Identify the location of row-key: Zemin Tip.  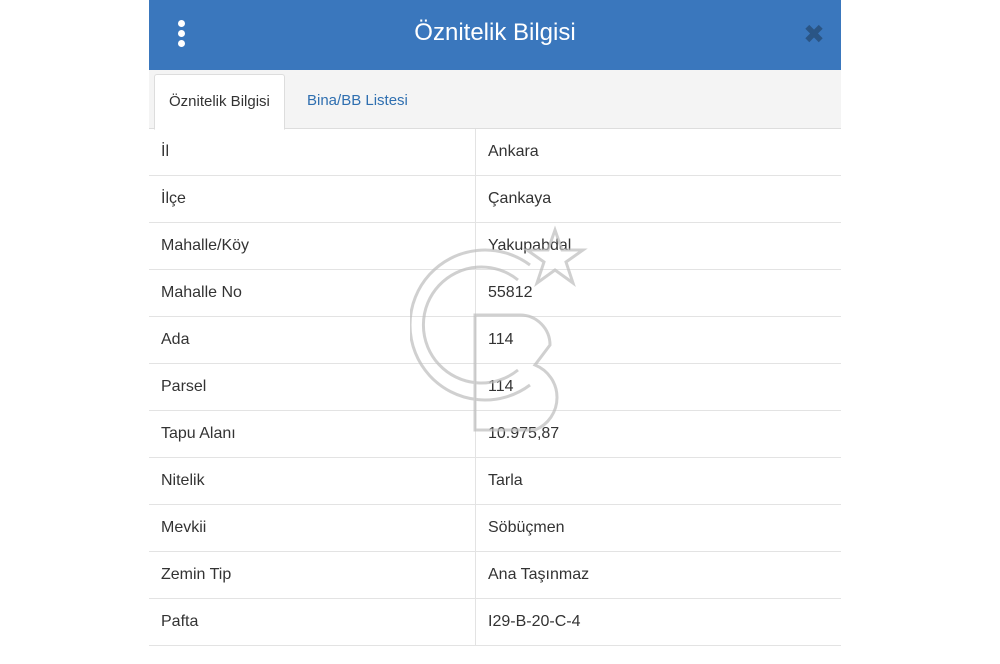
(312, 575).